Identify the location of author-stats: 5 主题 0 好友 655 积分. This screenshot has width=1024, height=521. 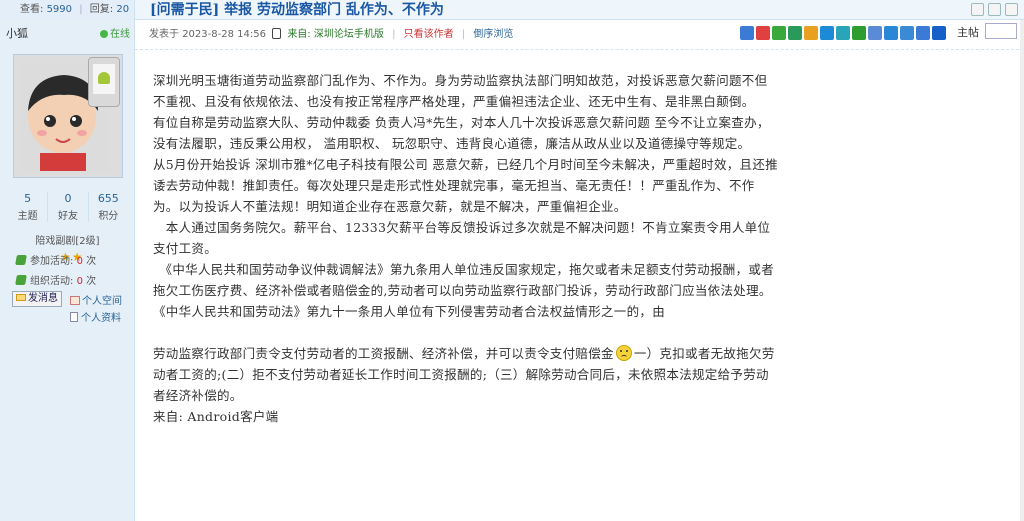
(68, 207).